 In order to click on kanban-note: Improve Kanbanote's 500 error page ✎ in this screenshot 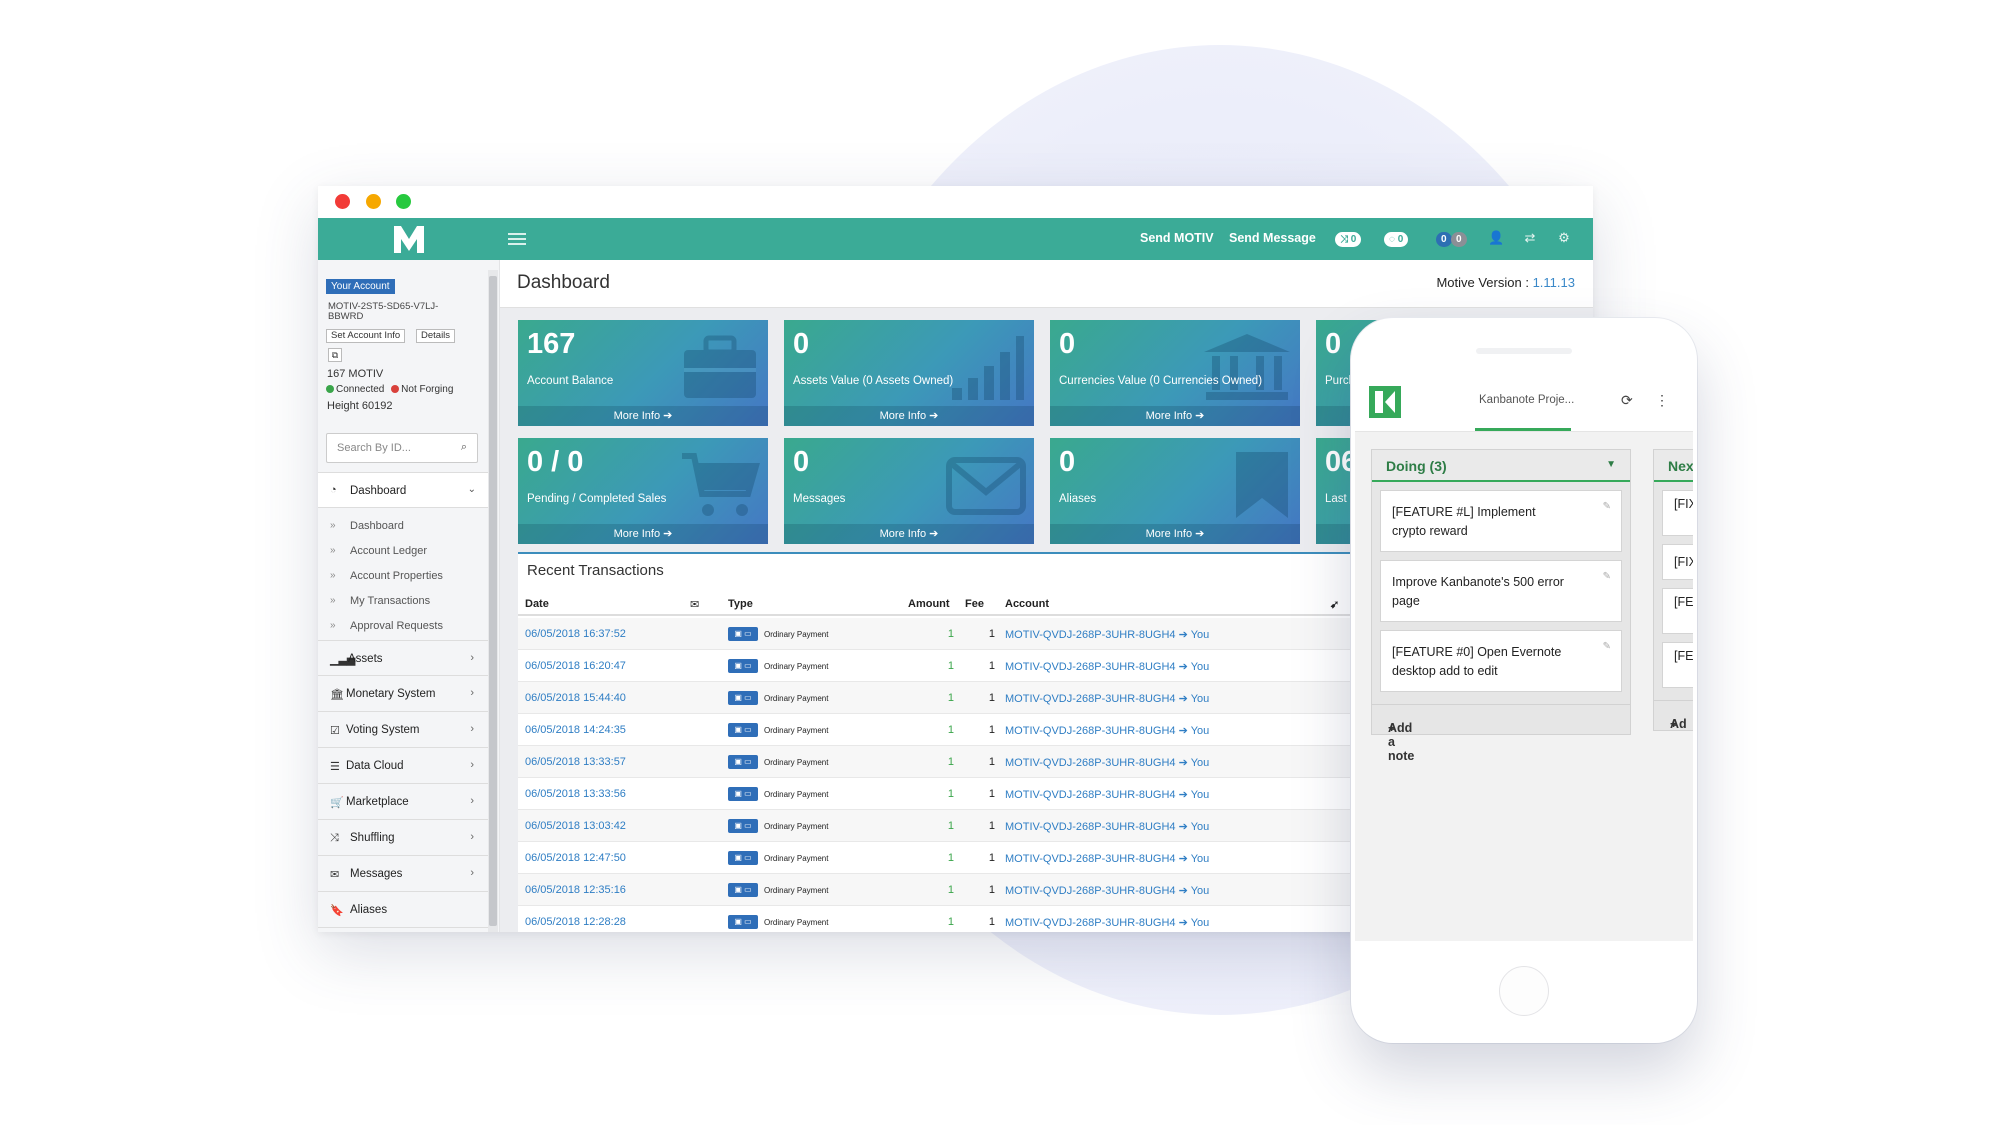, I will do `click(1501, 591)`.